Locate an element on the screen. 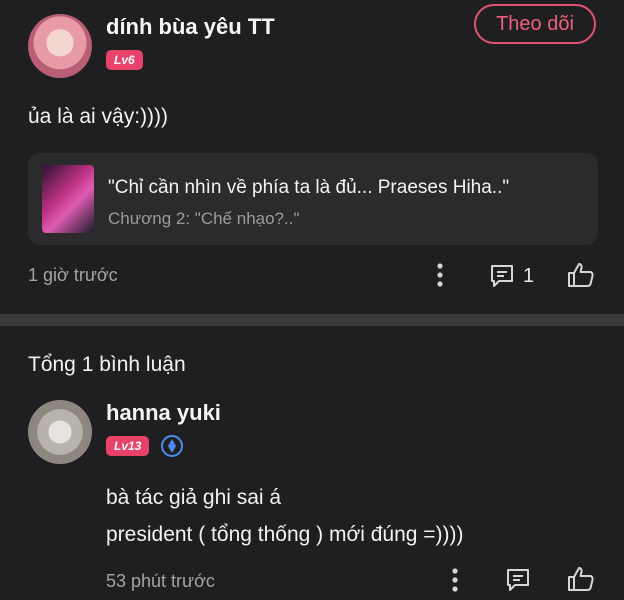 The width and height of the screenshot is (624, 600). author-name: dính bùa yêu TT is located at coordinates (190, 27).